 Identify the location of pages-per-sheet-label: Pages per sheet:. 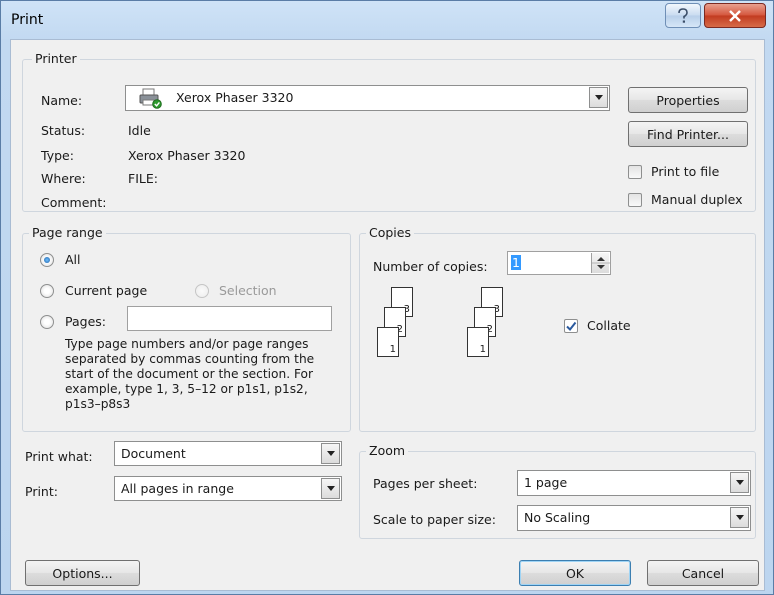
(425, 483).